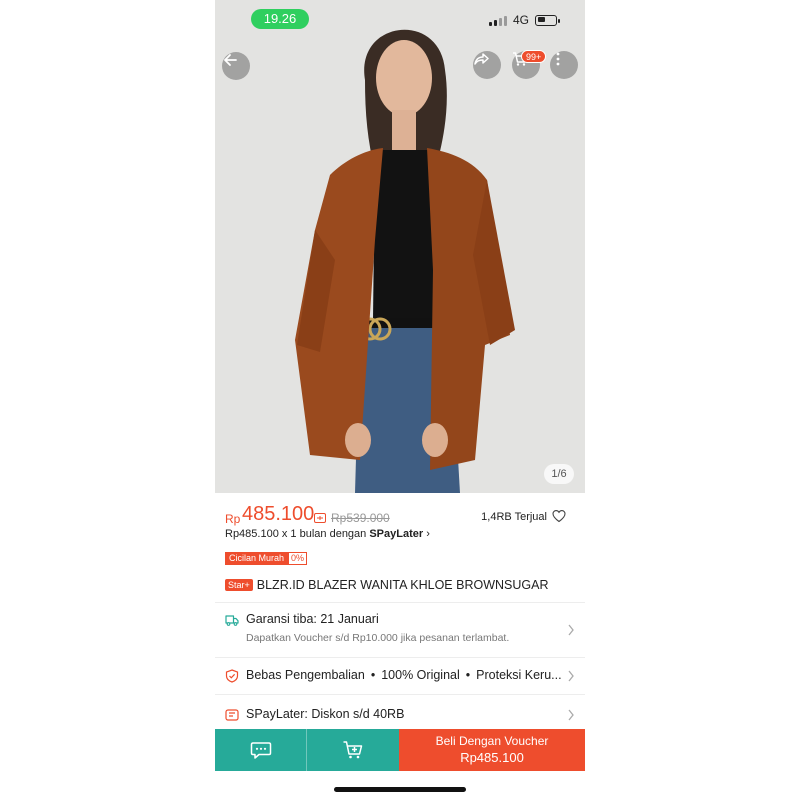 This screenshot has width=800, height=800. Describe the element at coordinates (232, 620) in the screenshot. I see `truck-icon` at that location.